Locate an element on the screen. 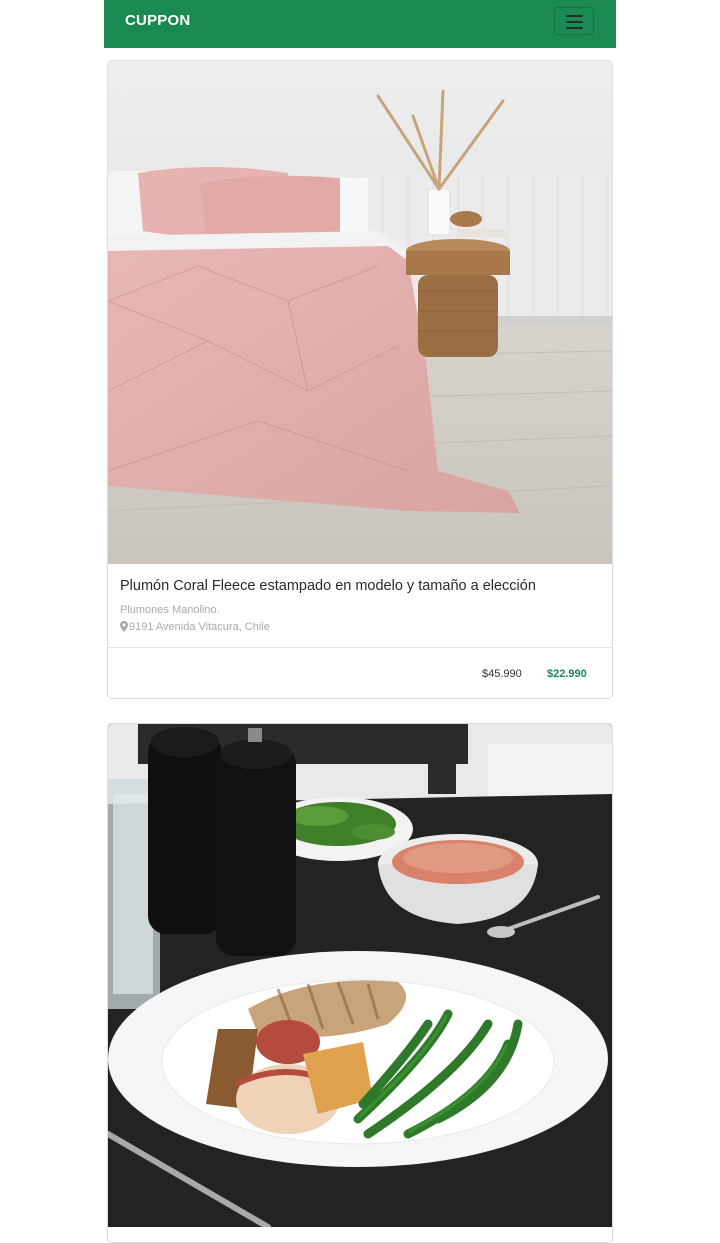 This screenshot has height=1243, width=720. deal-price: $22.990 is located at coordinates (567, 674).